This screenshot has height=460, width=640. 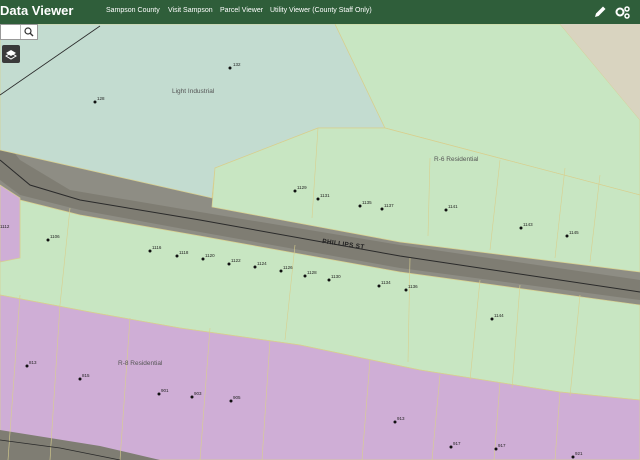 I want to click on nav-link-visit-sampson: Visit Sampson, so click(x=190, y=10).